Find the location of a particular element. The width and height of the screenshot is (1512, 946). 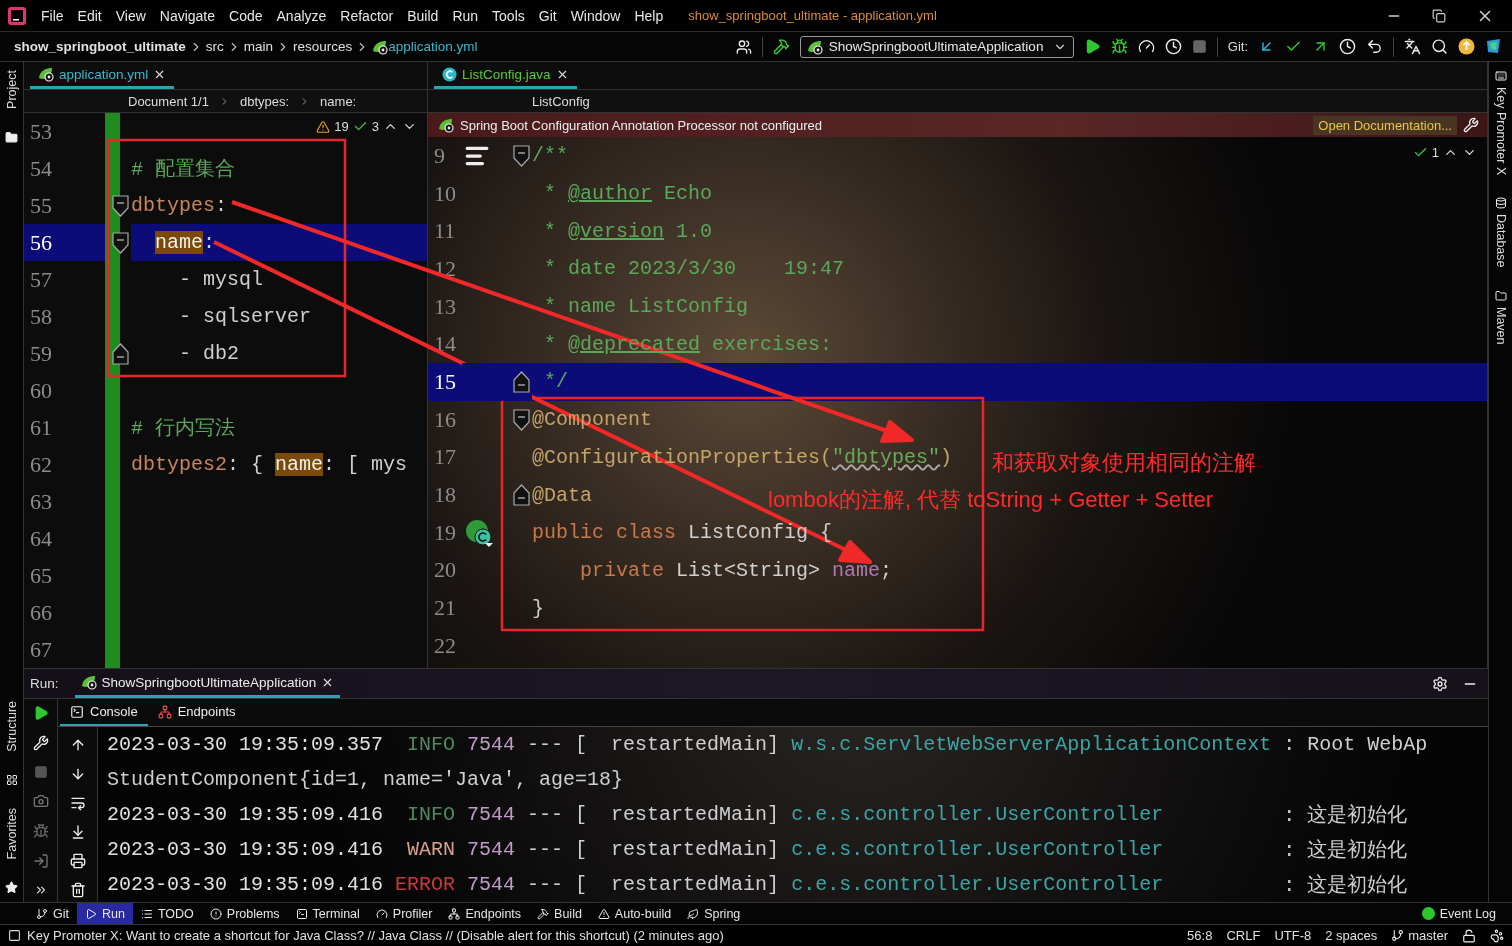

line-number: 54 is located at coordinates (41, 168).